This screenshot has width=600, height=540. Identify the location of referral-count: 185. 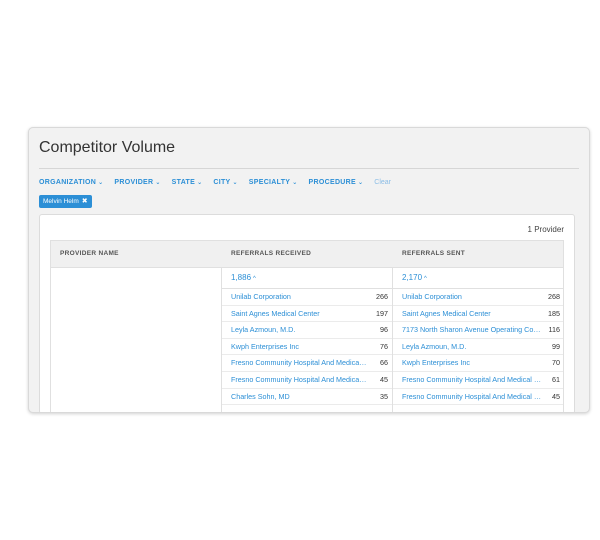
(554, 313).